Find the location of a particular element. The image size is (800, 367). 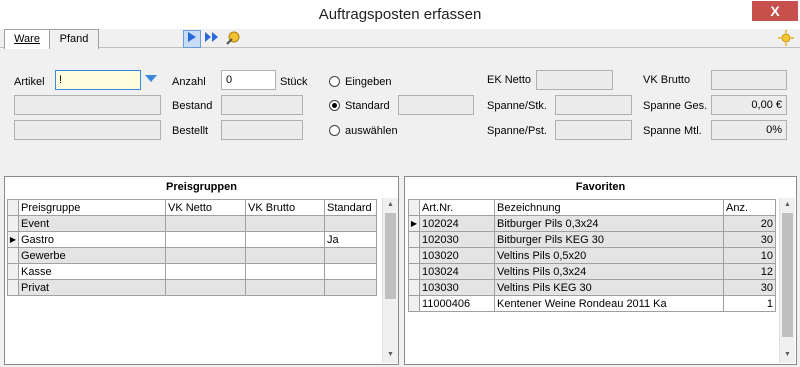

cell-anz: 1 is located at coordinates (749, 303).